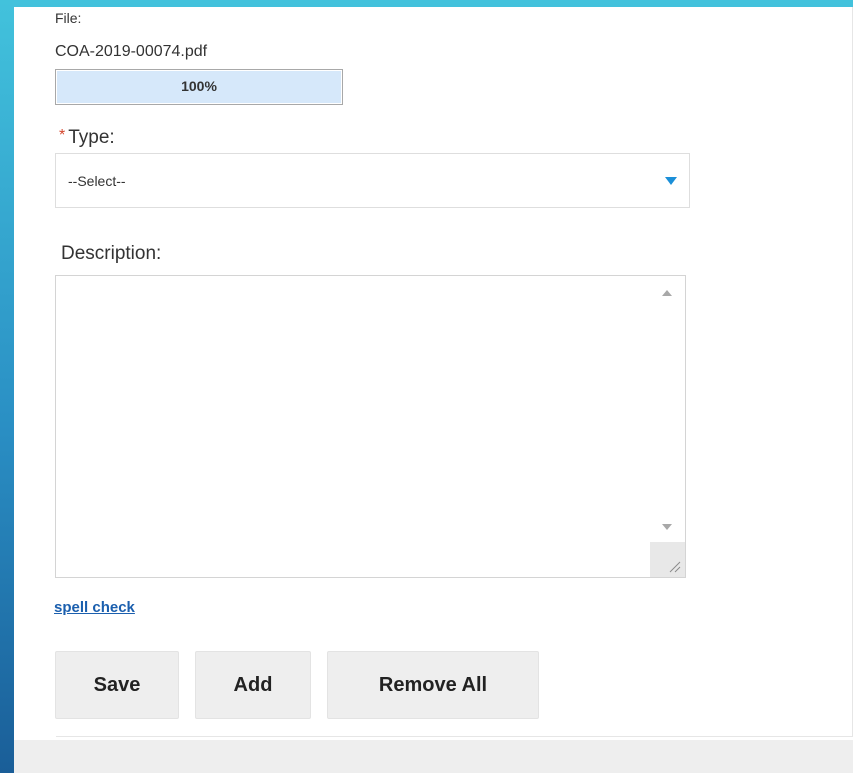 The image size is (853, 773). I want to click on type-select-value: --Select--, so click(97, 181).